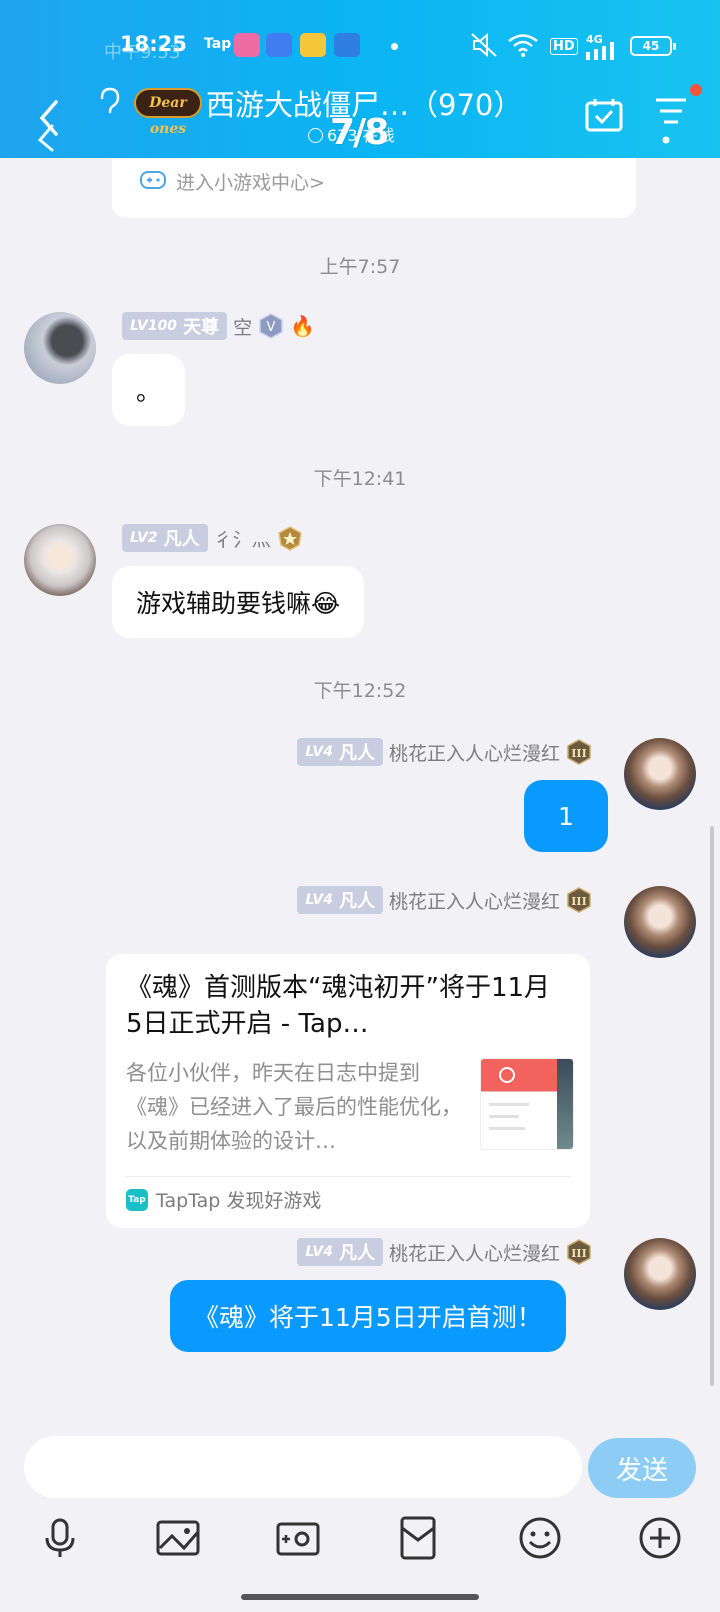  What do you see at coordinates (660, 1538) in the screenshot?
I see `plus-icon` at bounding box center [660, 1538].